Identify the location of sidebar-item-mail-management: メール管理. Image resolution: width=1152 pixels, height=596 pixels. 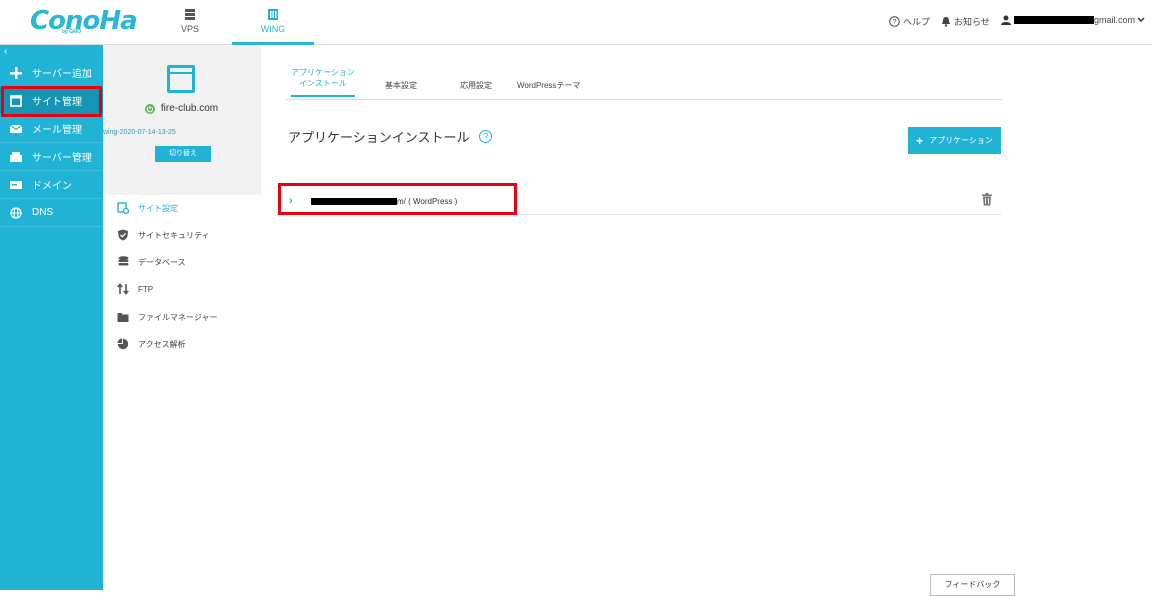
(51, 129).